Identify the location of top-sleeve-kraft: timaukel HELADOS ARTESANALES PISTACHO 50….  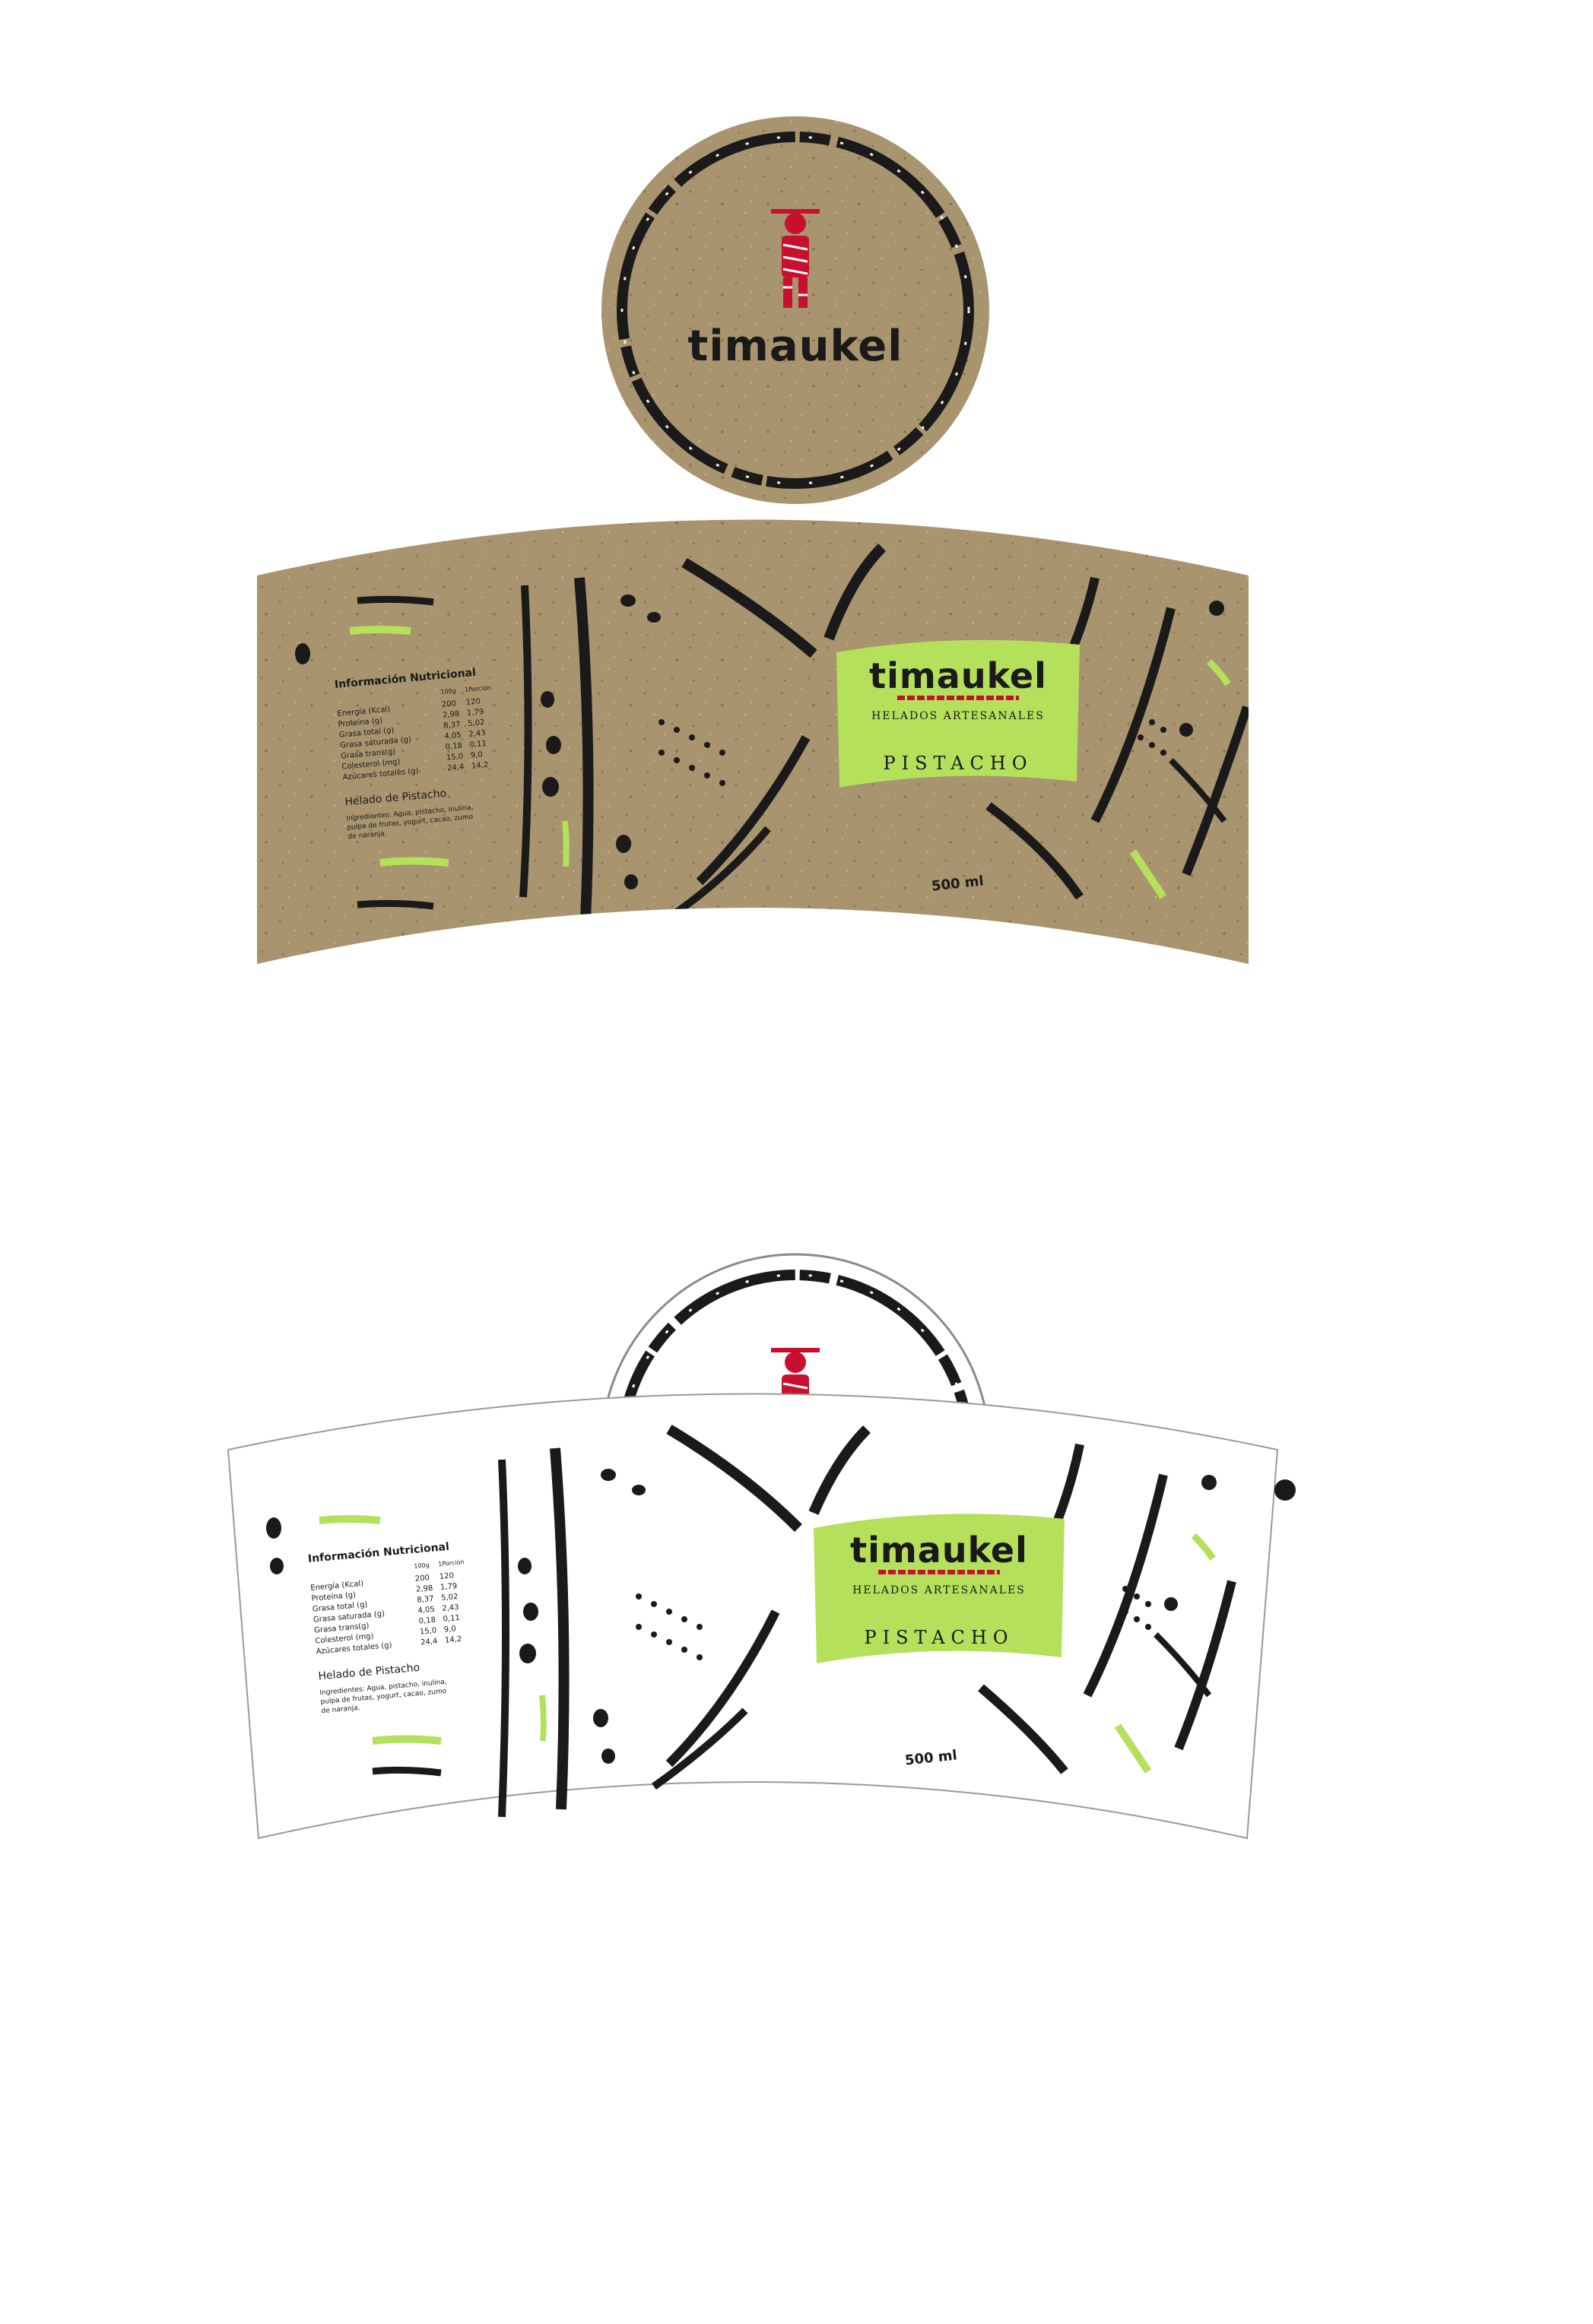
(753, 741).